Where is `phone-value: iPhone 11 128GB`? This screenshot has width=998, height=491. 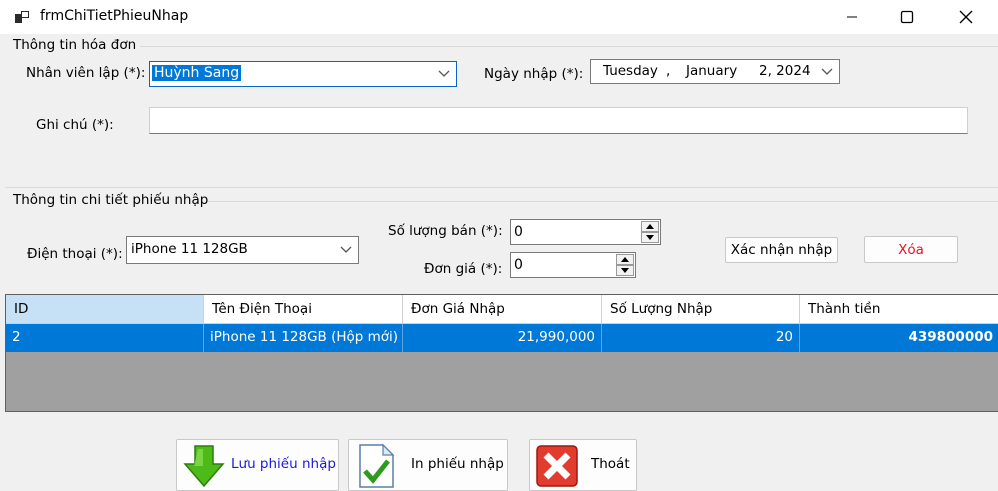 phone-value: iPhone 11 128GB is located at coordinates (189, 249).